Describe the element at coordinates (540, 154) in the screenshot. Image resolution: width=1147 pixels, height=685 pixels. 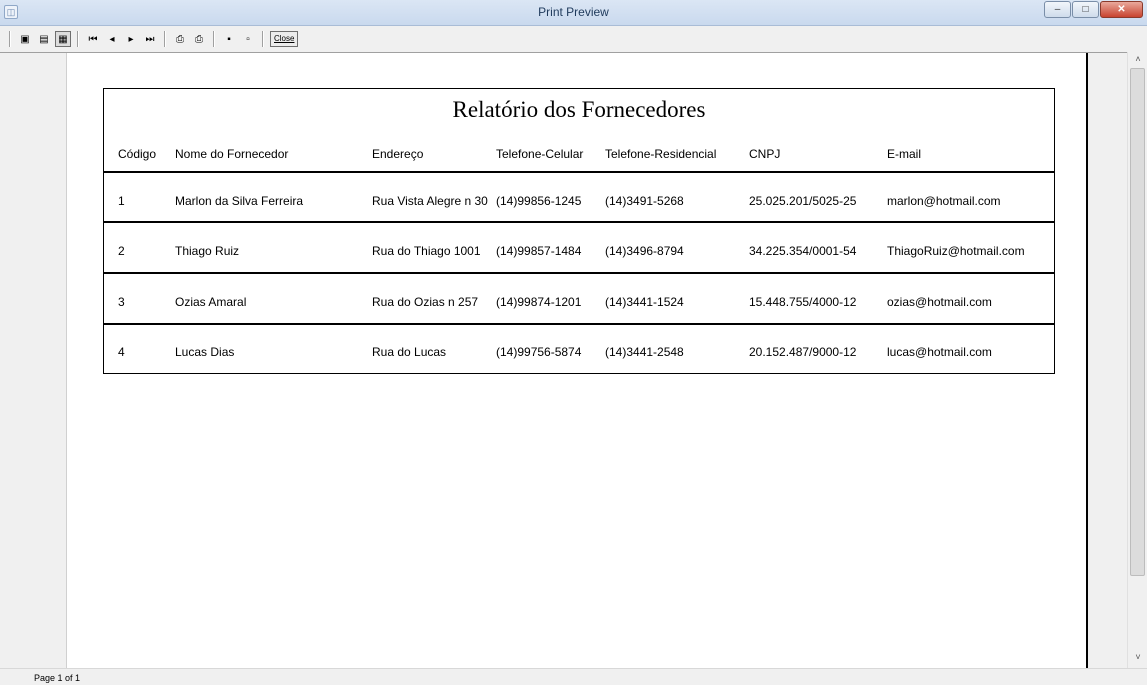
I see `column-header-celular: Telefone-Celular` at that location.